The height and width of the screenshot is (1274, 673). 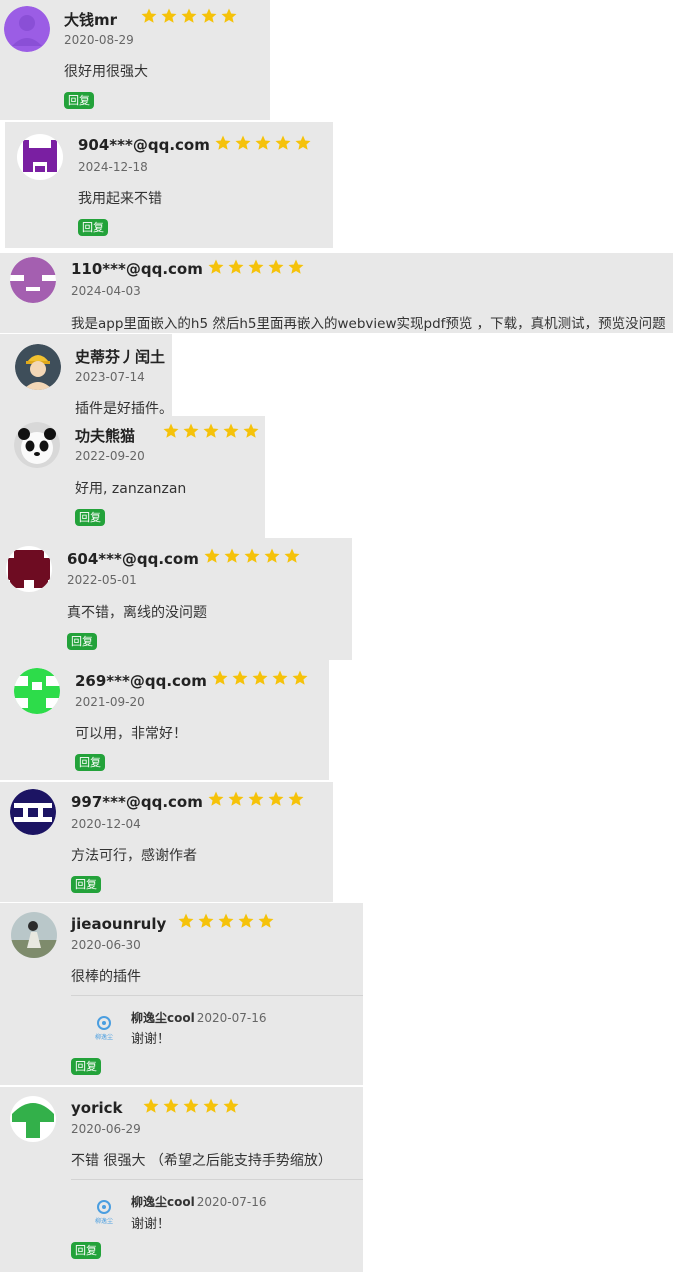 I want to click on username: 史蒂芬丿闰土, so click(x=120, y=356).